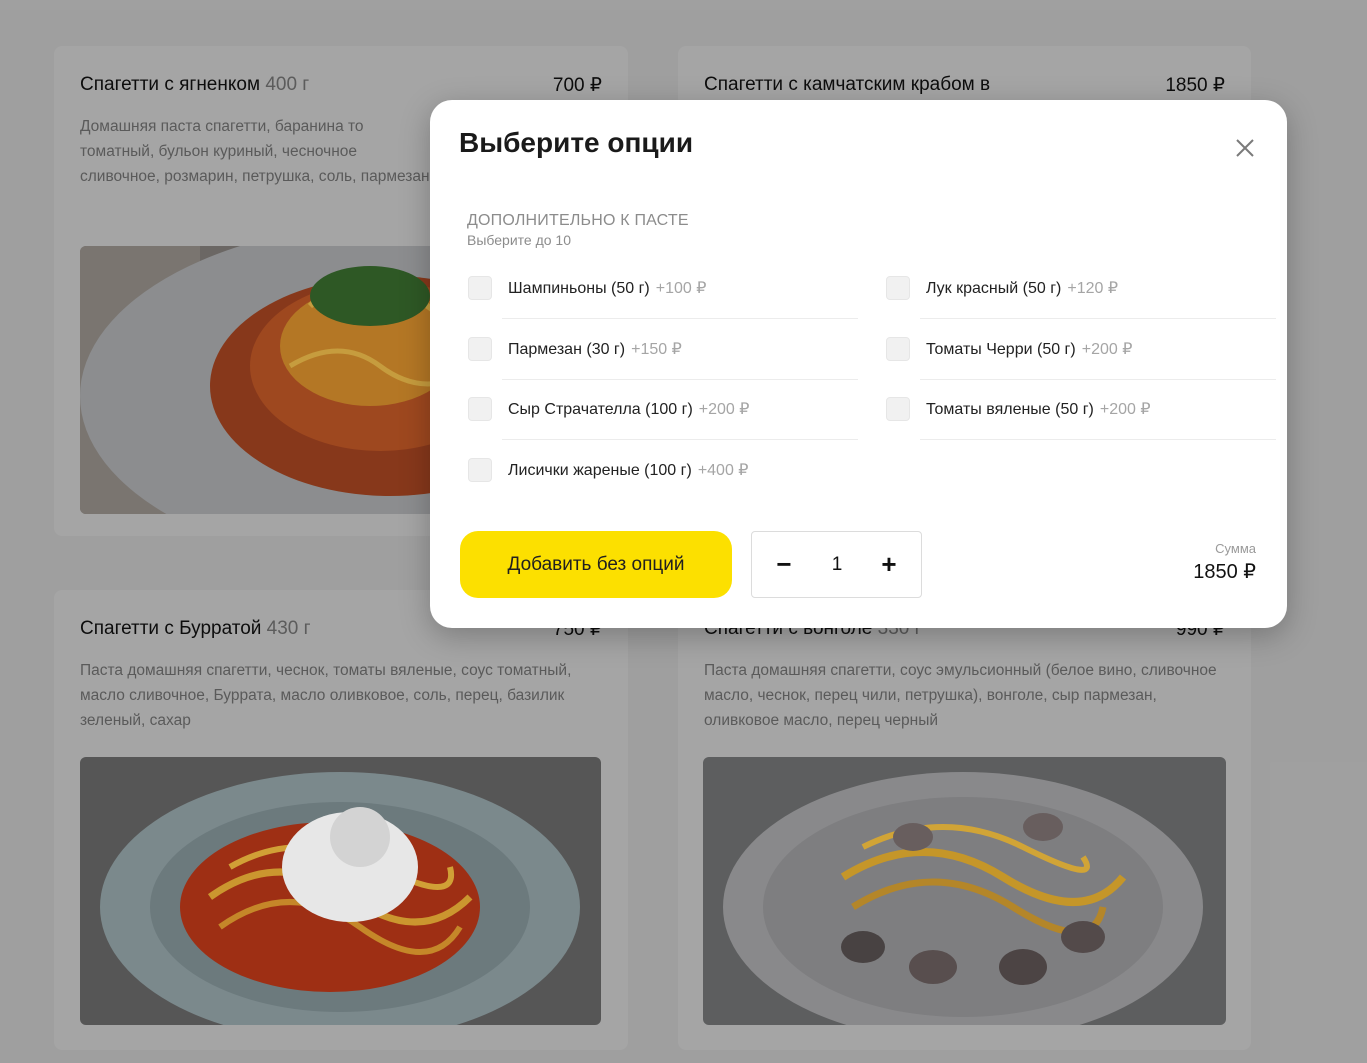 The image size is (1367, 1063). I want to click on quantity-stepper: − 1 +, so click(836, 564).